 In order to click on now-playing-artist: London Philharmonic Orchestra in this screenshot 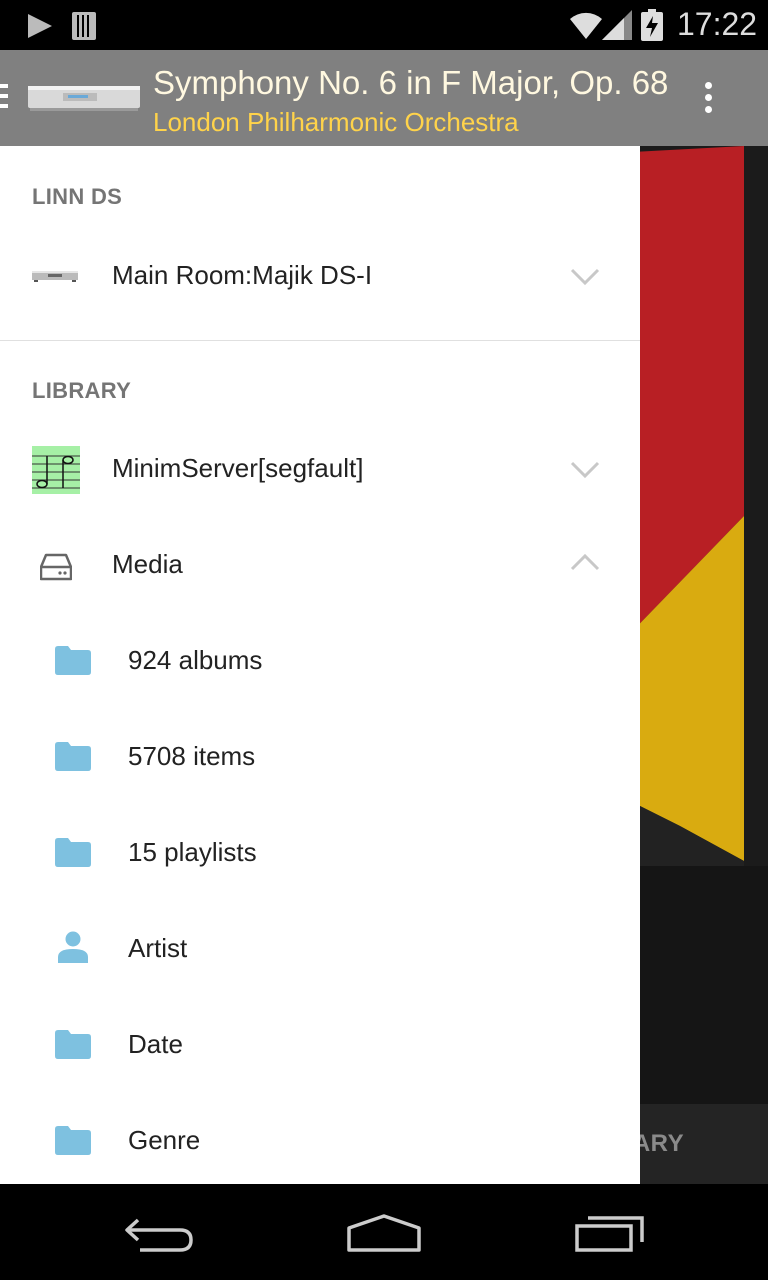, I will do `click(336, 122)`.